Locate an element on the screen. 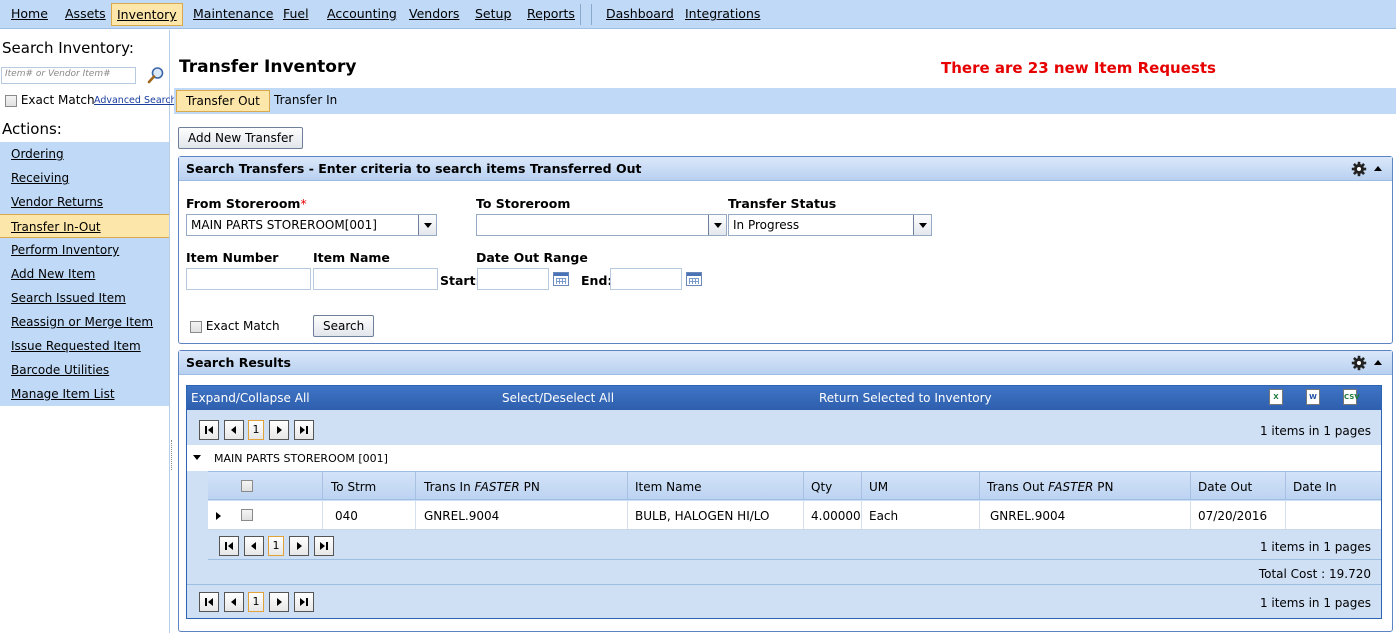 The height and width of the screenshot is (633, 1396). nav-vendors: Vendors is located at coordinates (434, 14).